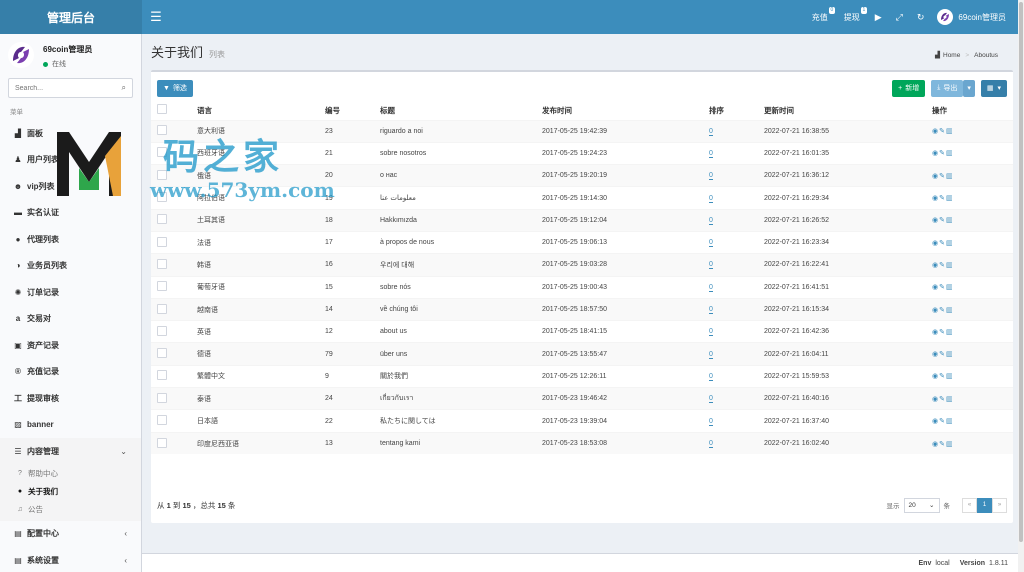 Image resolution: width=1024 pixels, height=572 pixels. Describe the element at coordinates (971, 17) in the screenshot. I see `user-menu: 69coin管理员` at that location.